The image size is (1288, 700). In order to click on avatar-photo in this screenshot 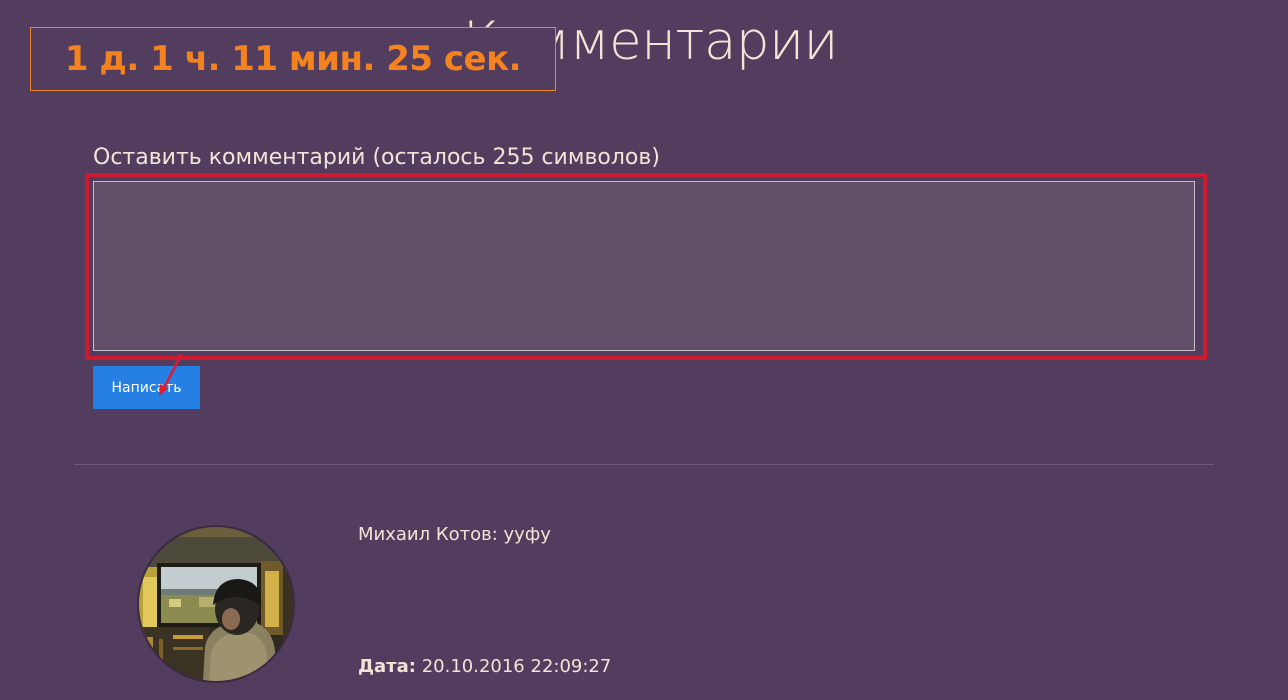, I will do `click(216, 604)`.